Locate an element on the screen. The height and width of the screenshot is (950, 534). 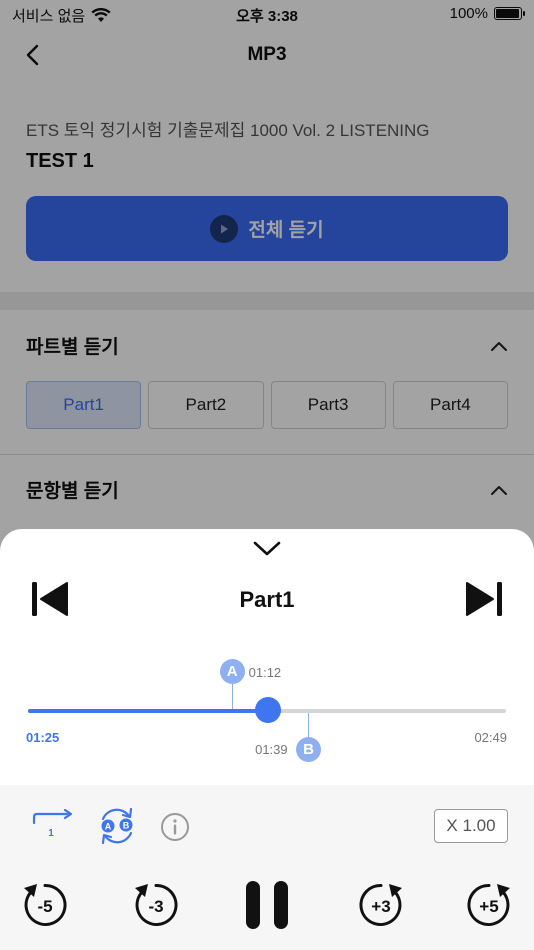
progress-fill is located at coordinates (148, 711).